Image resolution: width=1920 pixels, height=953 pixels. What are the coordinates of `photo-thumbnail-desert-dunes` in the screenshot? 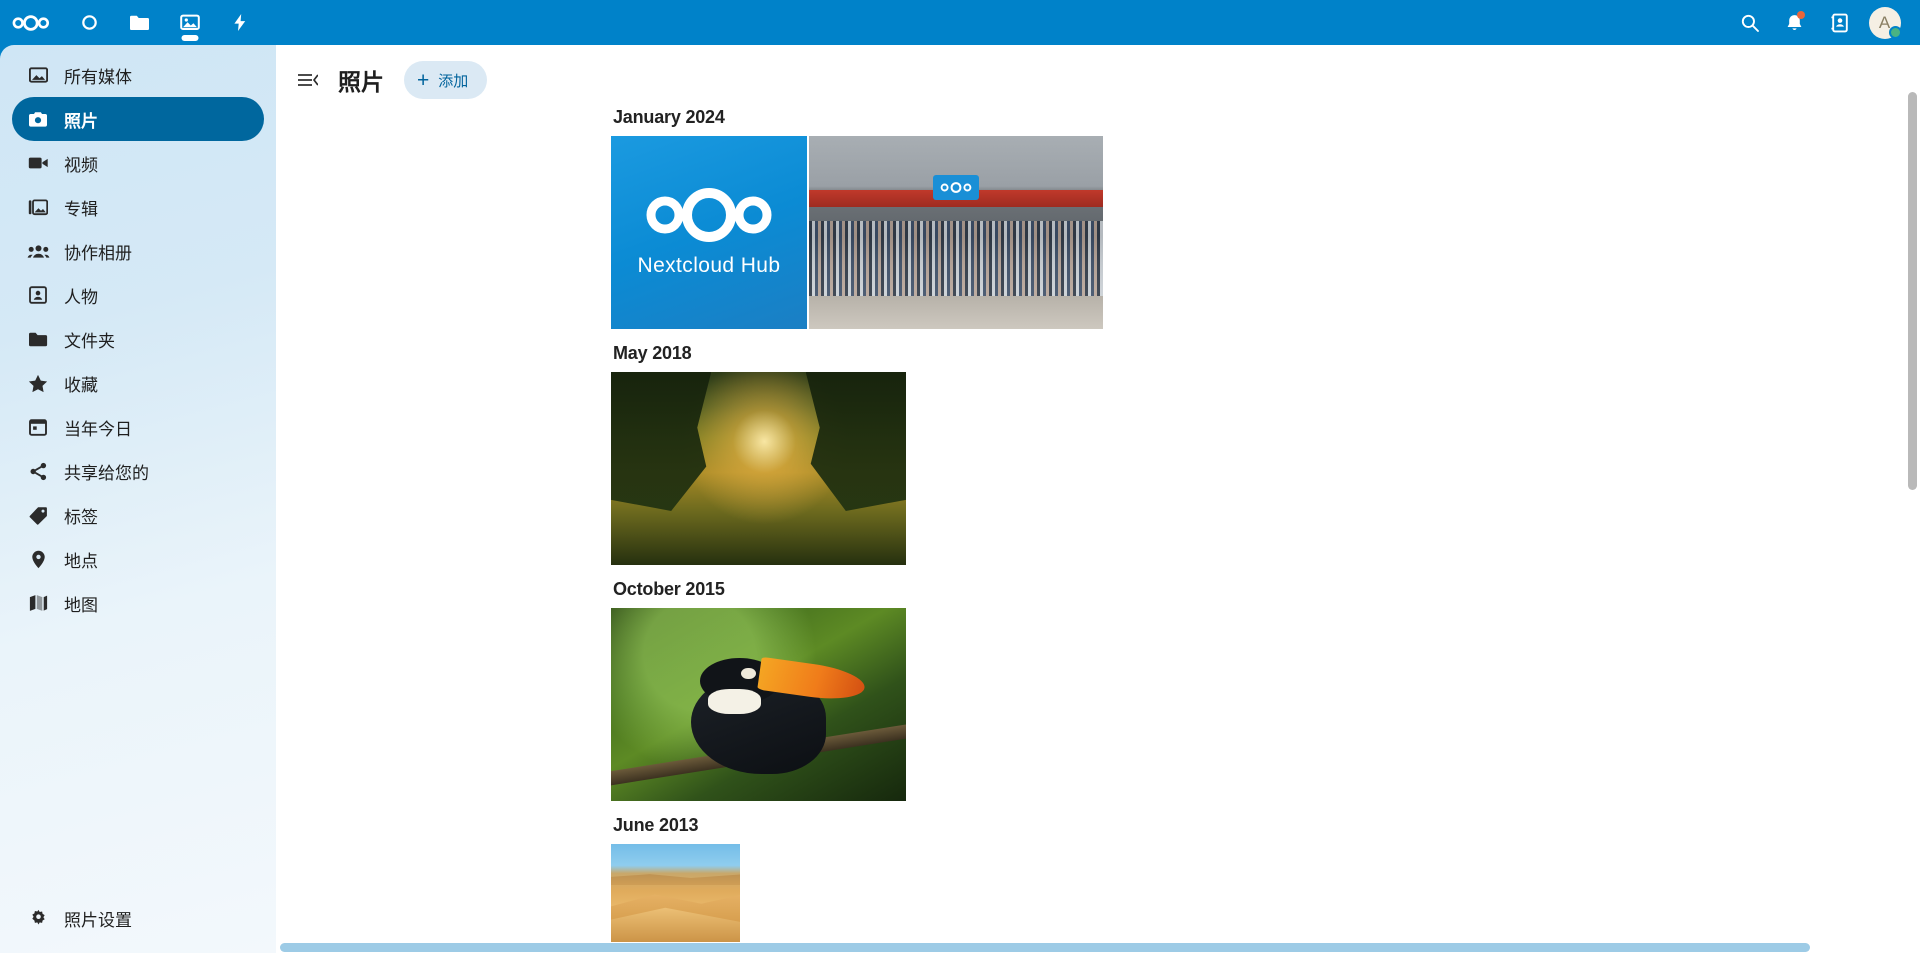 It's located at (675, 893).